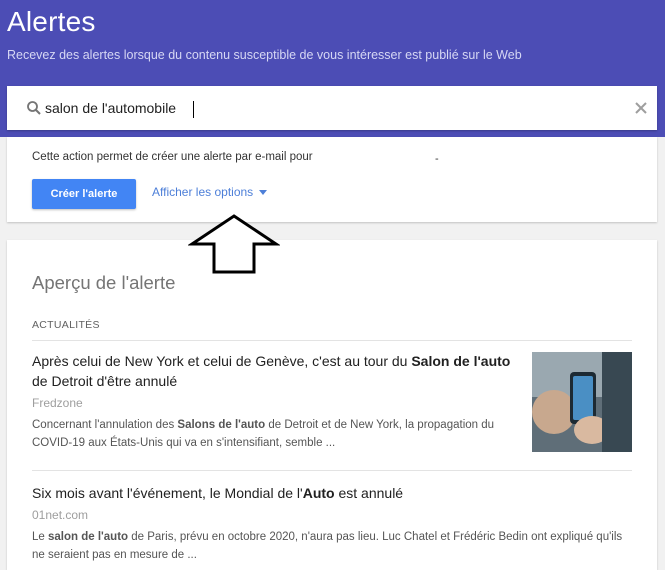 The width and height of the screenshot is (665, 570). Describe the element at coordinates (582, 402) in the screenshot. I see `news-item-thumbnail` at that location.